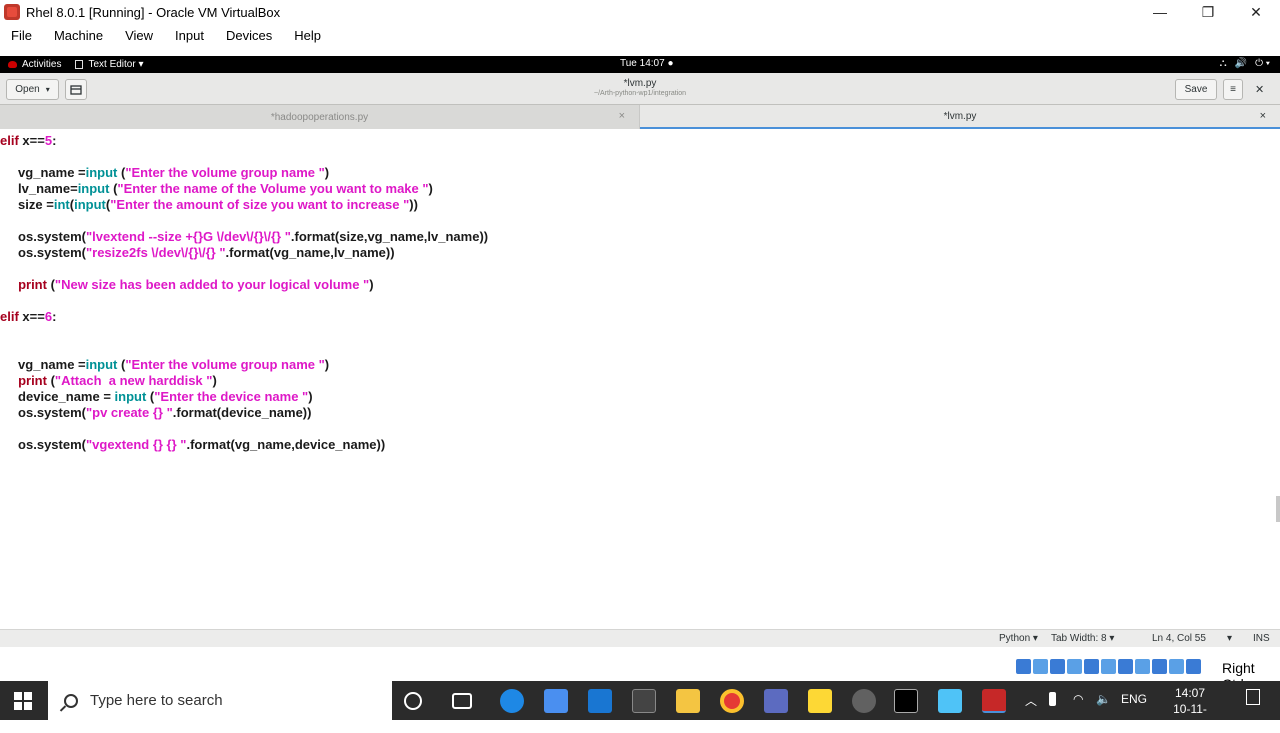 The height and width of the screenshot is (733, 1280). What do you see at coordinates (1208, 12) in the screenshot?
I see `restore-button: ❐` at bounding box center [1208, 12].